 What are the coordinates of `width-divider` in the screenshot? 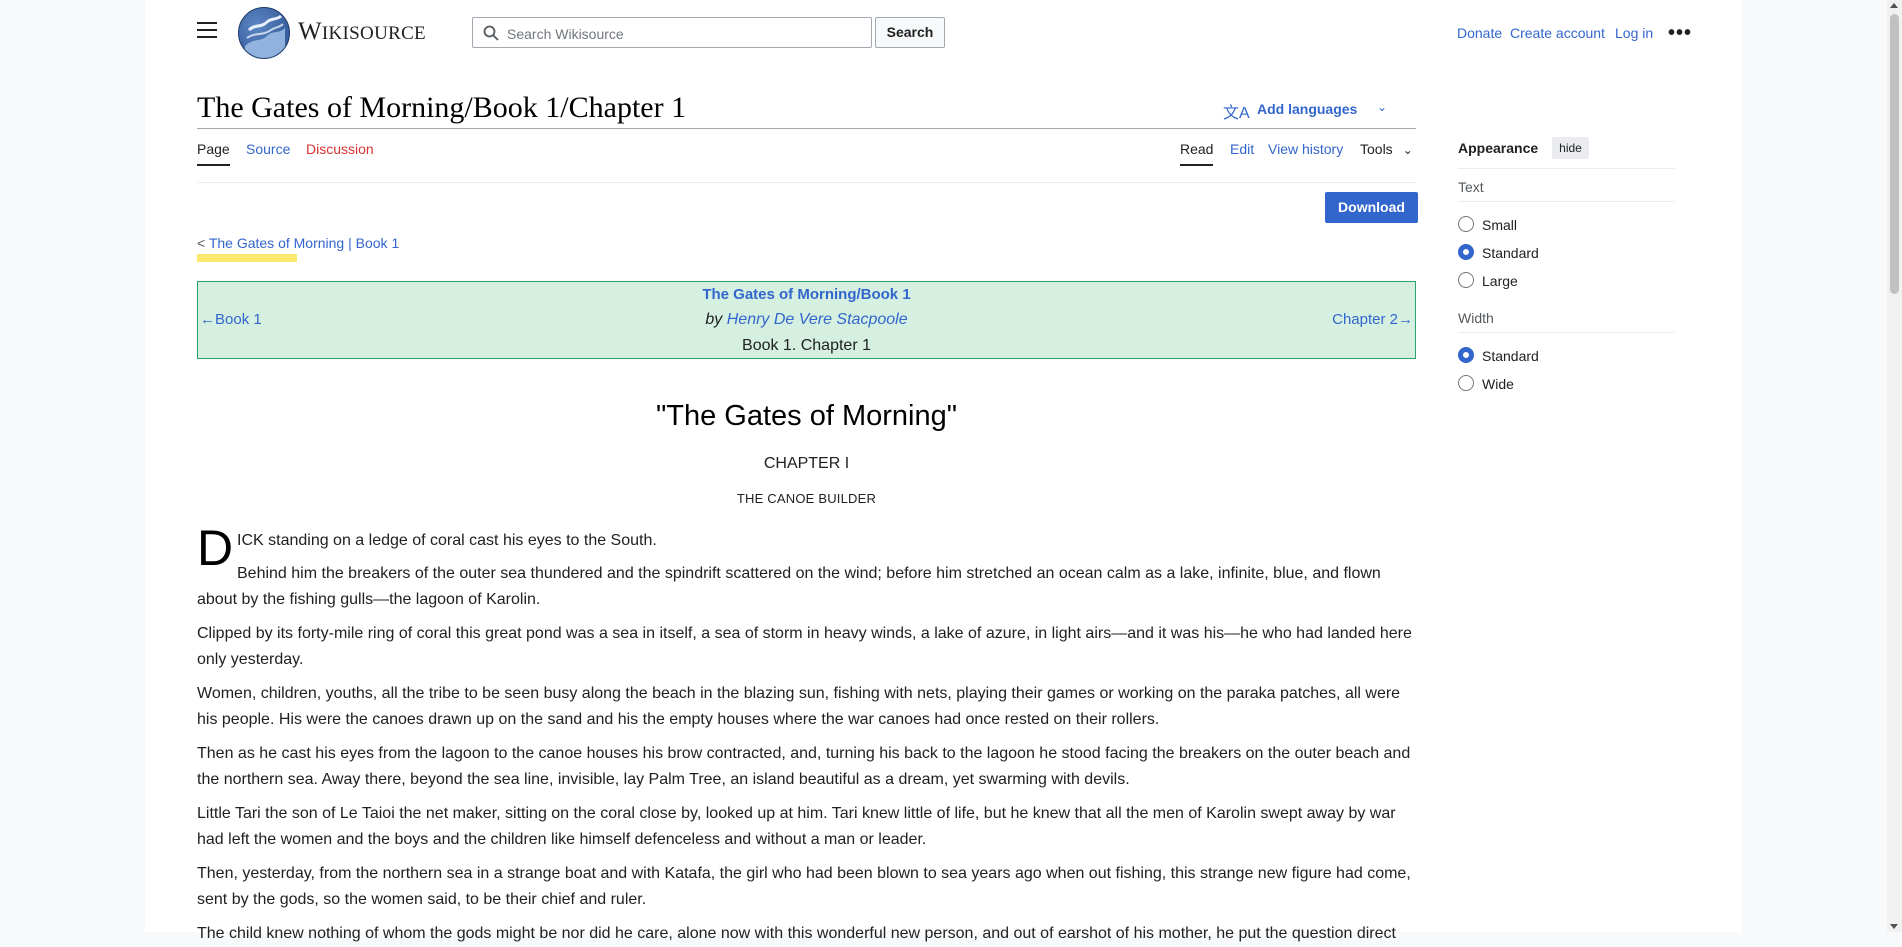 It's located at (1566, 332).